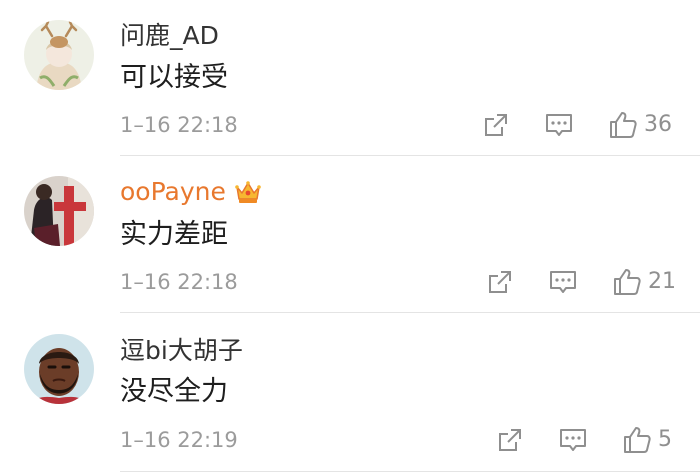 The height and width of the screenshot is (473, 700). I want to click on comment-actions: 21, so click(593, 282).